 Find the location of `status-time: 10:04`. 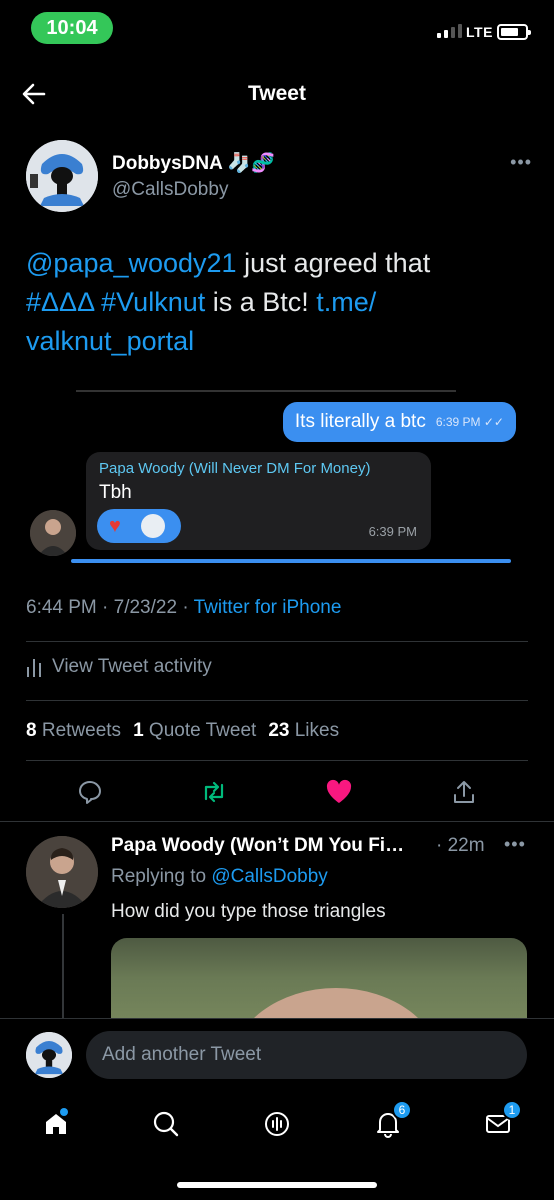

status-time: 10:04 is located at coordinates (72, 28).